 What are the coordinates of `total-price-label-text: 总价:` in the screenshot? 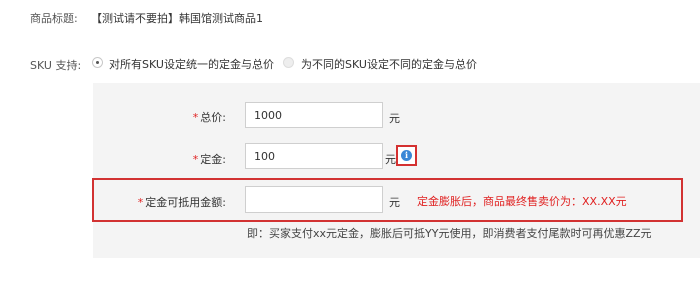 It's located at (213, 117).